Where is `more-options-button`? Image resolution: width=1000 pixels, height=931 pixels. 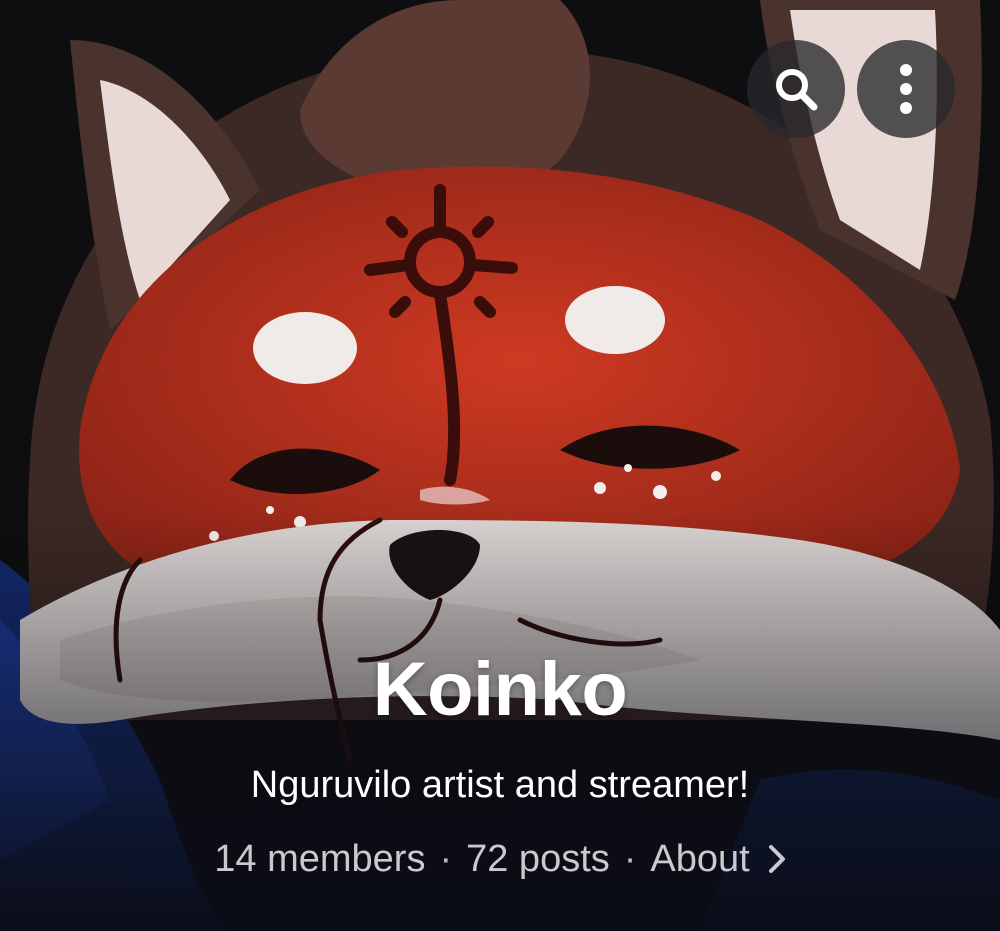
more-options-button is located at coordinates (906, 89).